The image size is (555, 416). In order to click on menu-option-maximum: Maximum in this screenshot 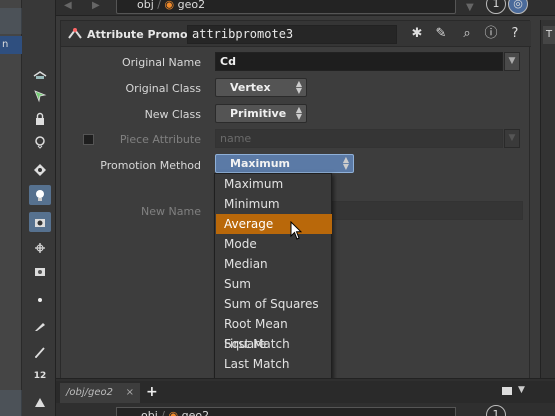, I will do `click(274, 184)`.